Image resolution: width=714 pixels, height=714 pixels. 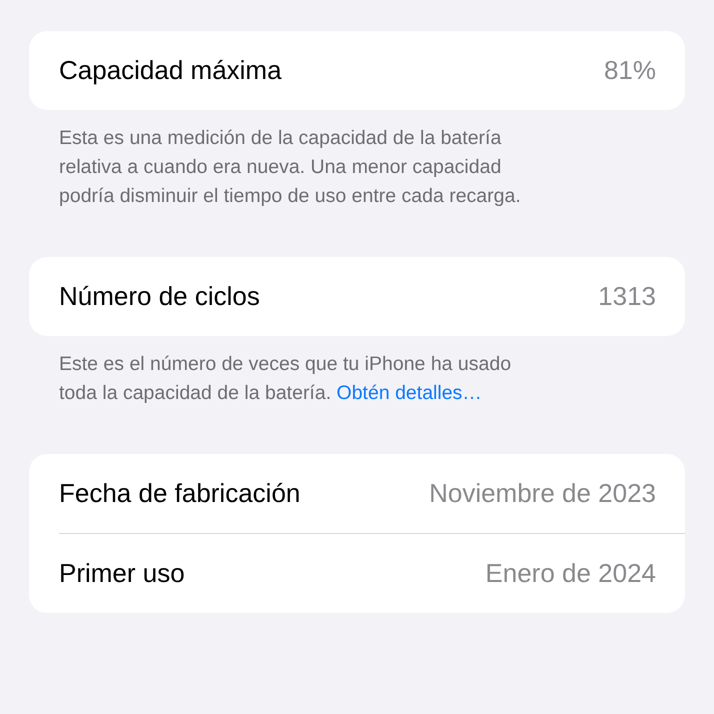 What do you see at coordinates (542, 493) in the screenshot?
I see `row-value: Noviembre de 2023` at bounding box center [542, 493].